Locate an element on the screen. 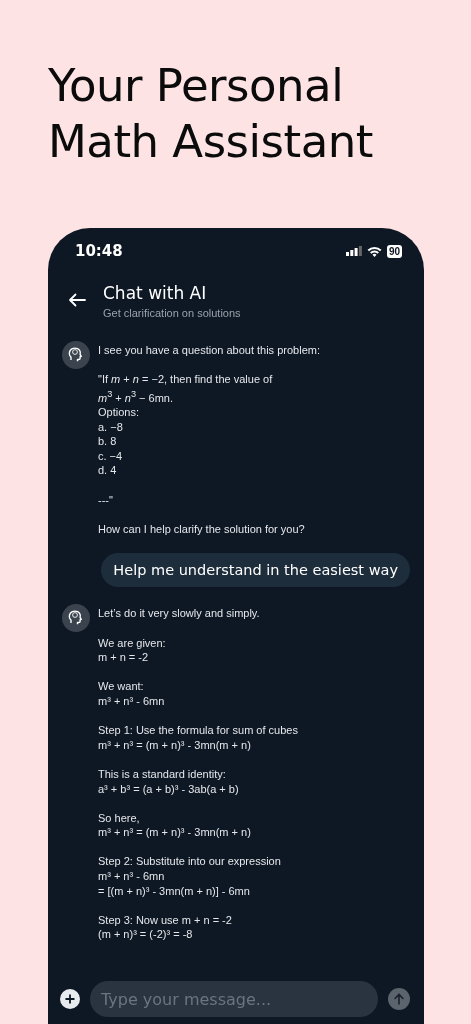 This screenshot has height=1024, width=471. up-arrow-icon is located at coordinates (399, 999).